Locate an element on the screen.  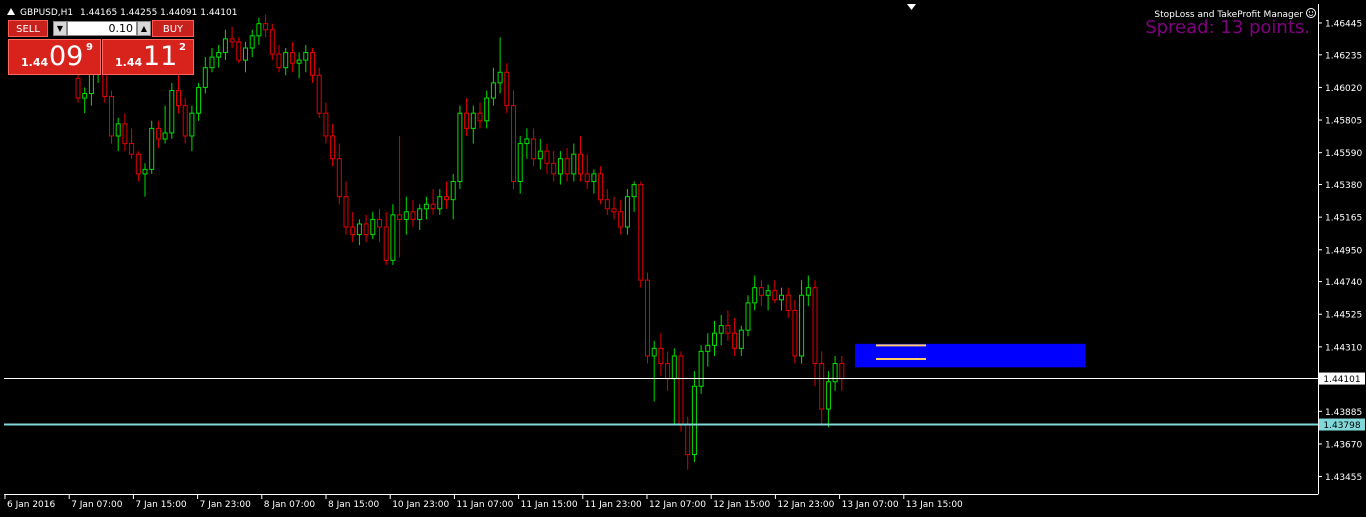
lot-size-input: 0.10 is located at coordinates (102, 28).